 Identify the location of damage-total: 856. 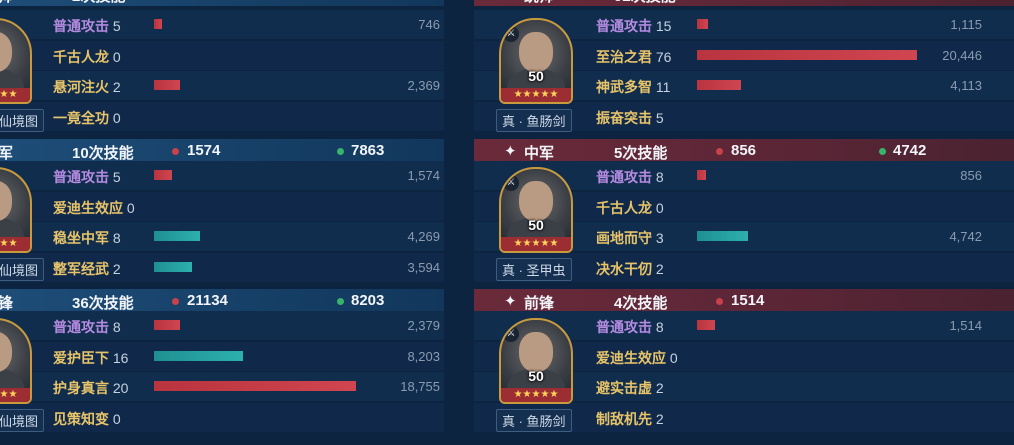
(744, 150).